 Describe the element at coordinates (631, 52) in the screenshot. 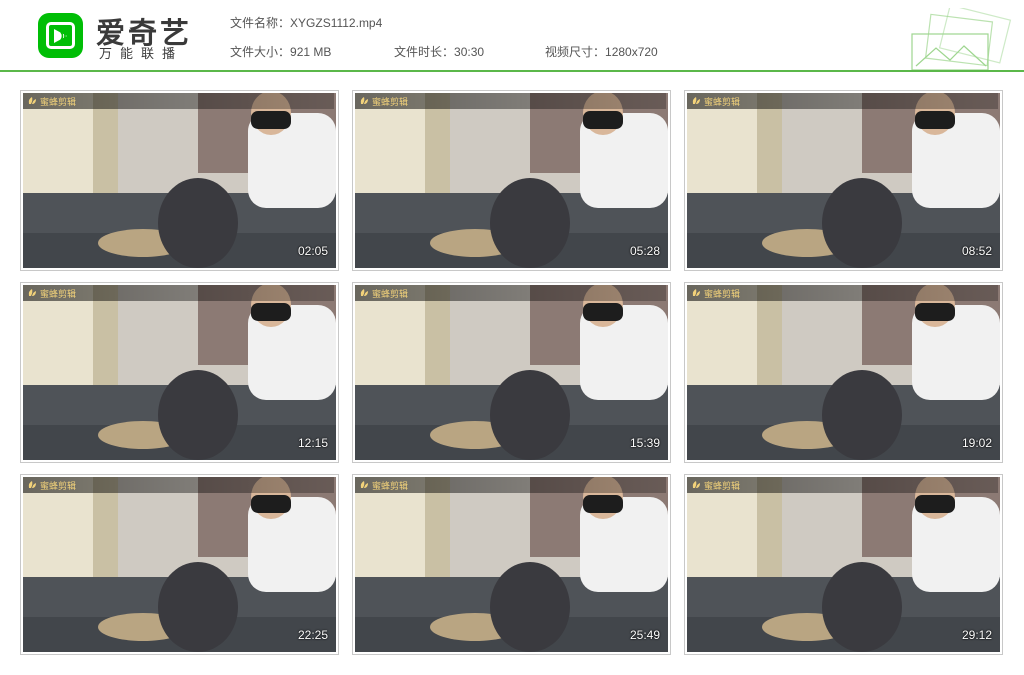

I see `resolution-value: 1280x720` at that location.